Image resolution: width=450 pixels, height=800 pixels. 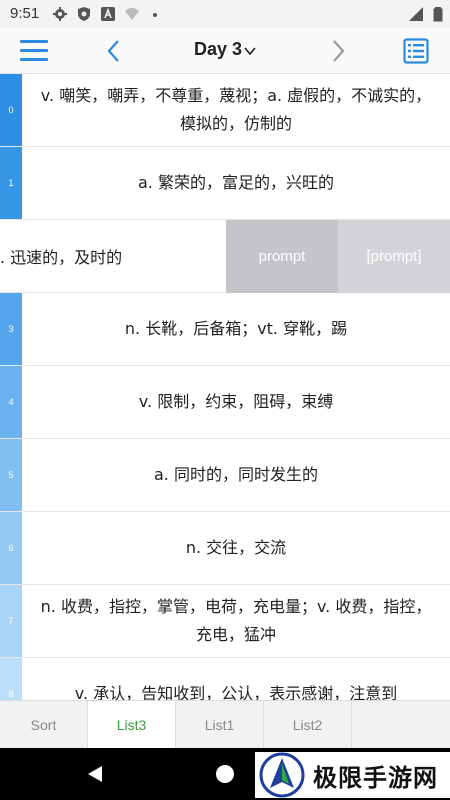 What do you see at coordinates (308, 725) in the screenshot?
I see `tab-list2: List2` at bounding box center [308, 725].